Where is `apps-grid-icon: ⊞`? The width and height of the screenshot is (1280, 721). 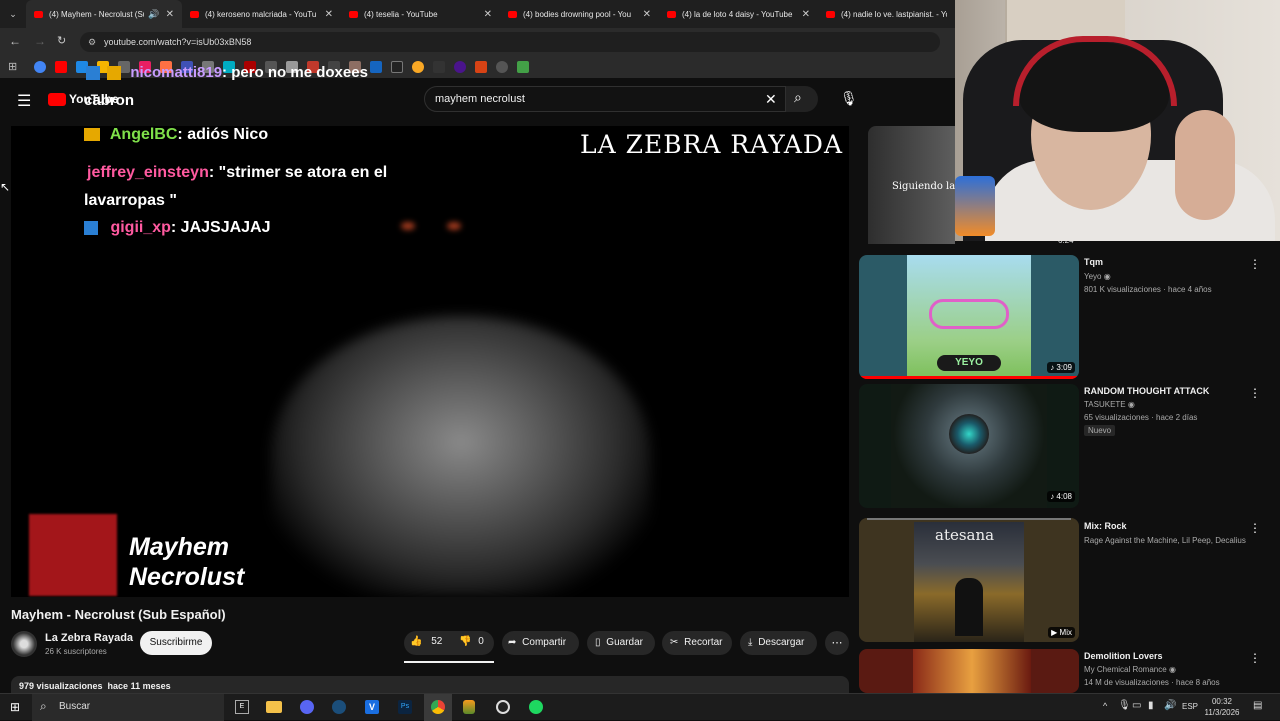
apps-grid-icon: ⊞ is located at coordinates (12, 66).